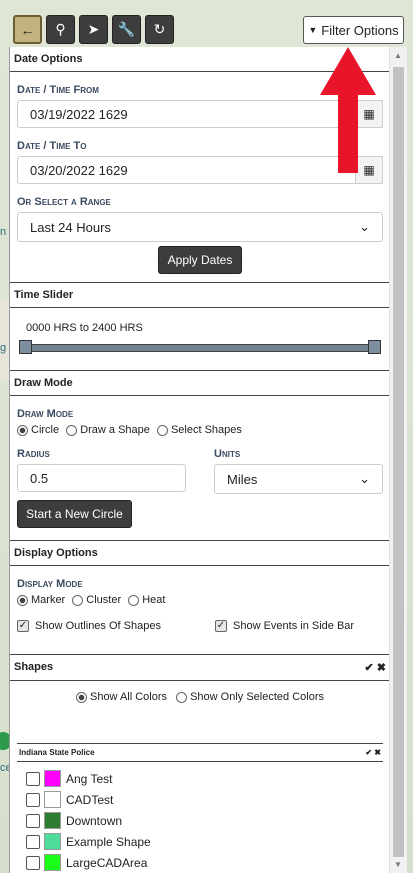  Describe the element at coordinates (159, 29) in the screenshot. I see `refresh-icon: ↻` at that location.